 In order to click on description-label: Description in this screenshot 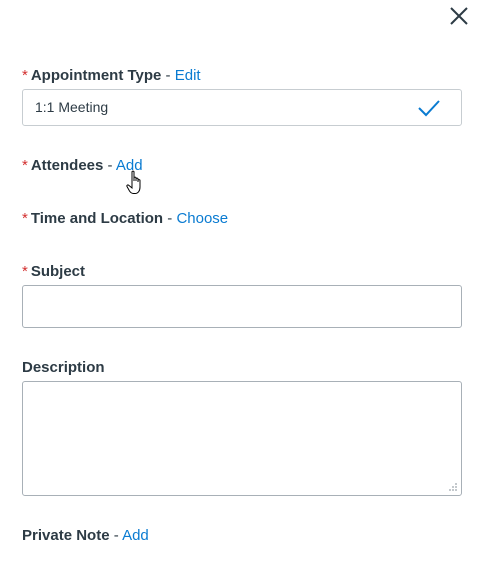, I will do `click(63, 367)`.